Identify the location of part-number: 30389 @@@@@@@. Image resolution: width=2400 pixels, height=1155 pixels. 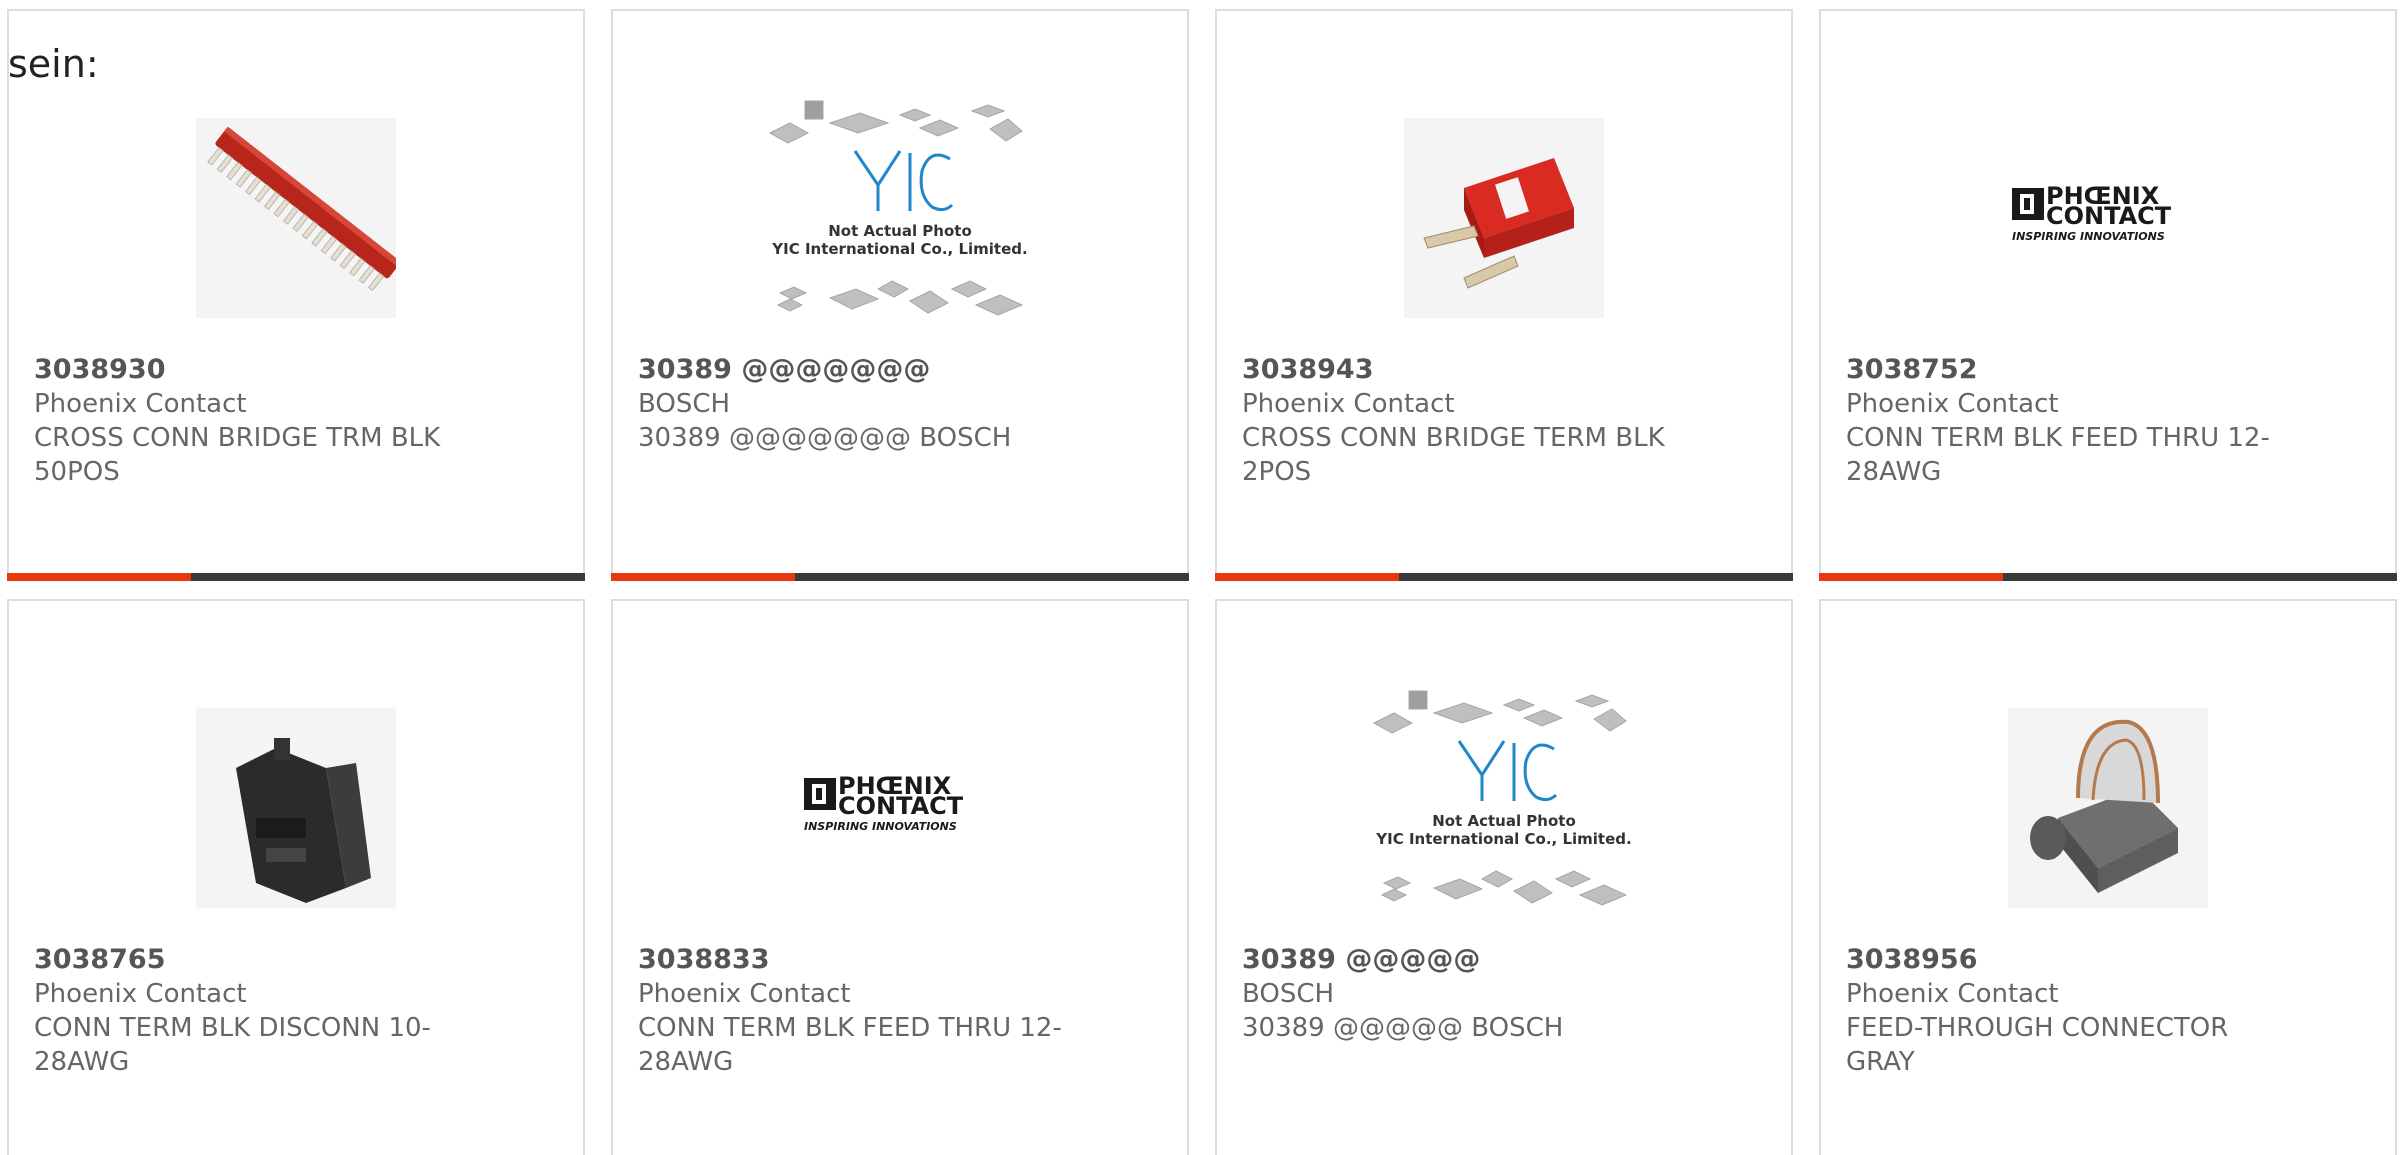
(902, 370).